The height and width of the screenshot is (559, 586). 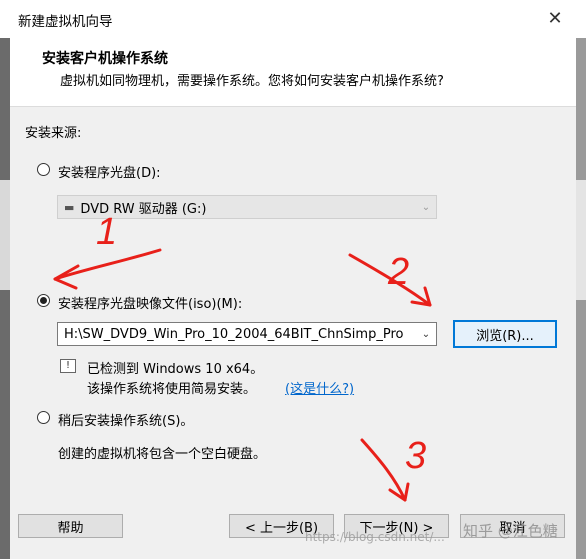 I want to click on window-titlebar: 新建虚拟机向导 ✕, so click(x=293, y=19).